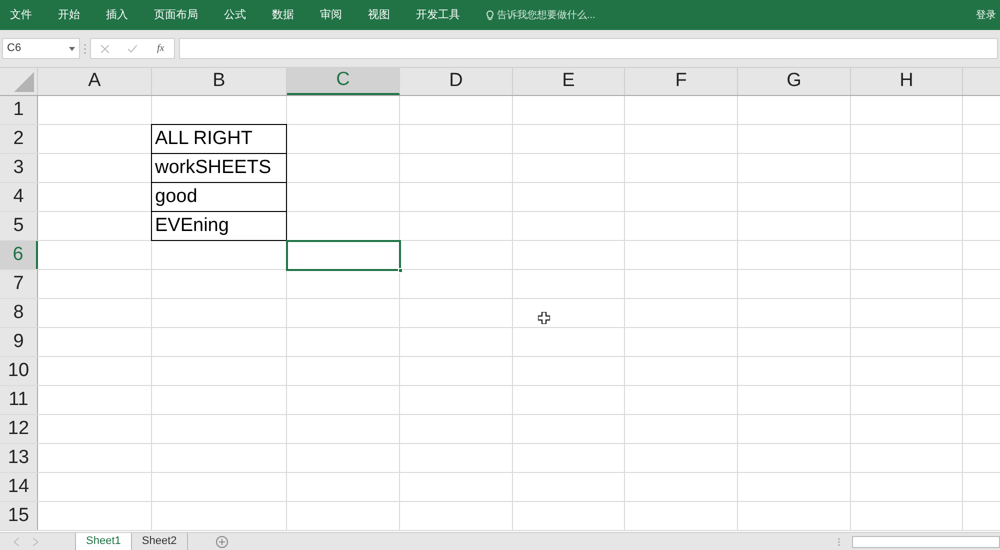 This screenshot has width=1000, height=550. I want to click on row-header: 11, so click(19, 400).